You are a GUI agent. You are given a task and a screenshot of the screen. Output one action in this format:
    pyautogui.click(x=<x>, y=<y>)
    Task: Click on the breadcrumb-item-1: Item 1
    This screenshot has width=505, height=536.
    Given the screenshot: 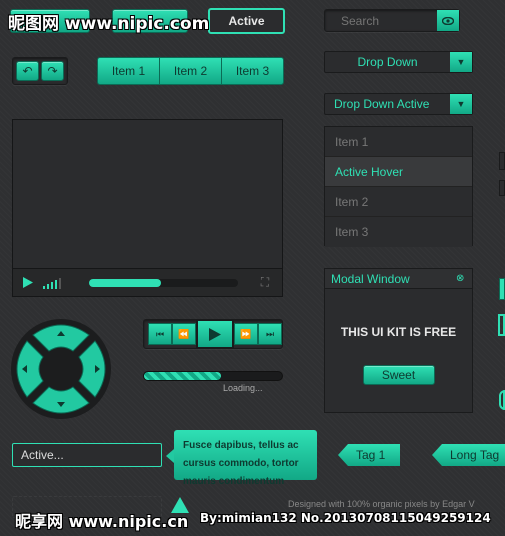 What is the action you would take?
    pyautogui.click(x=129, y=71)
    